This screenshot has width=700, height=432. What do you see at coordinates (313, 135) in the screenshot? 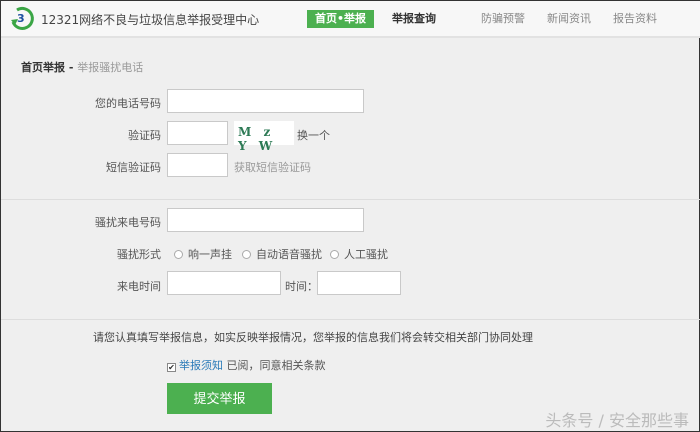
I see `captcha-refresh-link: 换一个` at bounding box center [313, 135].